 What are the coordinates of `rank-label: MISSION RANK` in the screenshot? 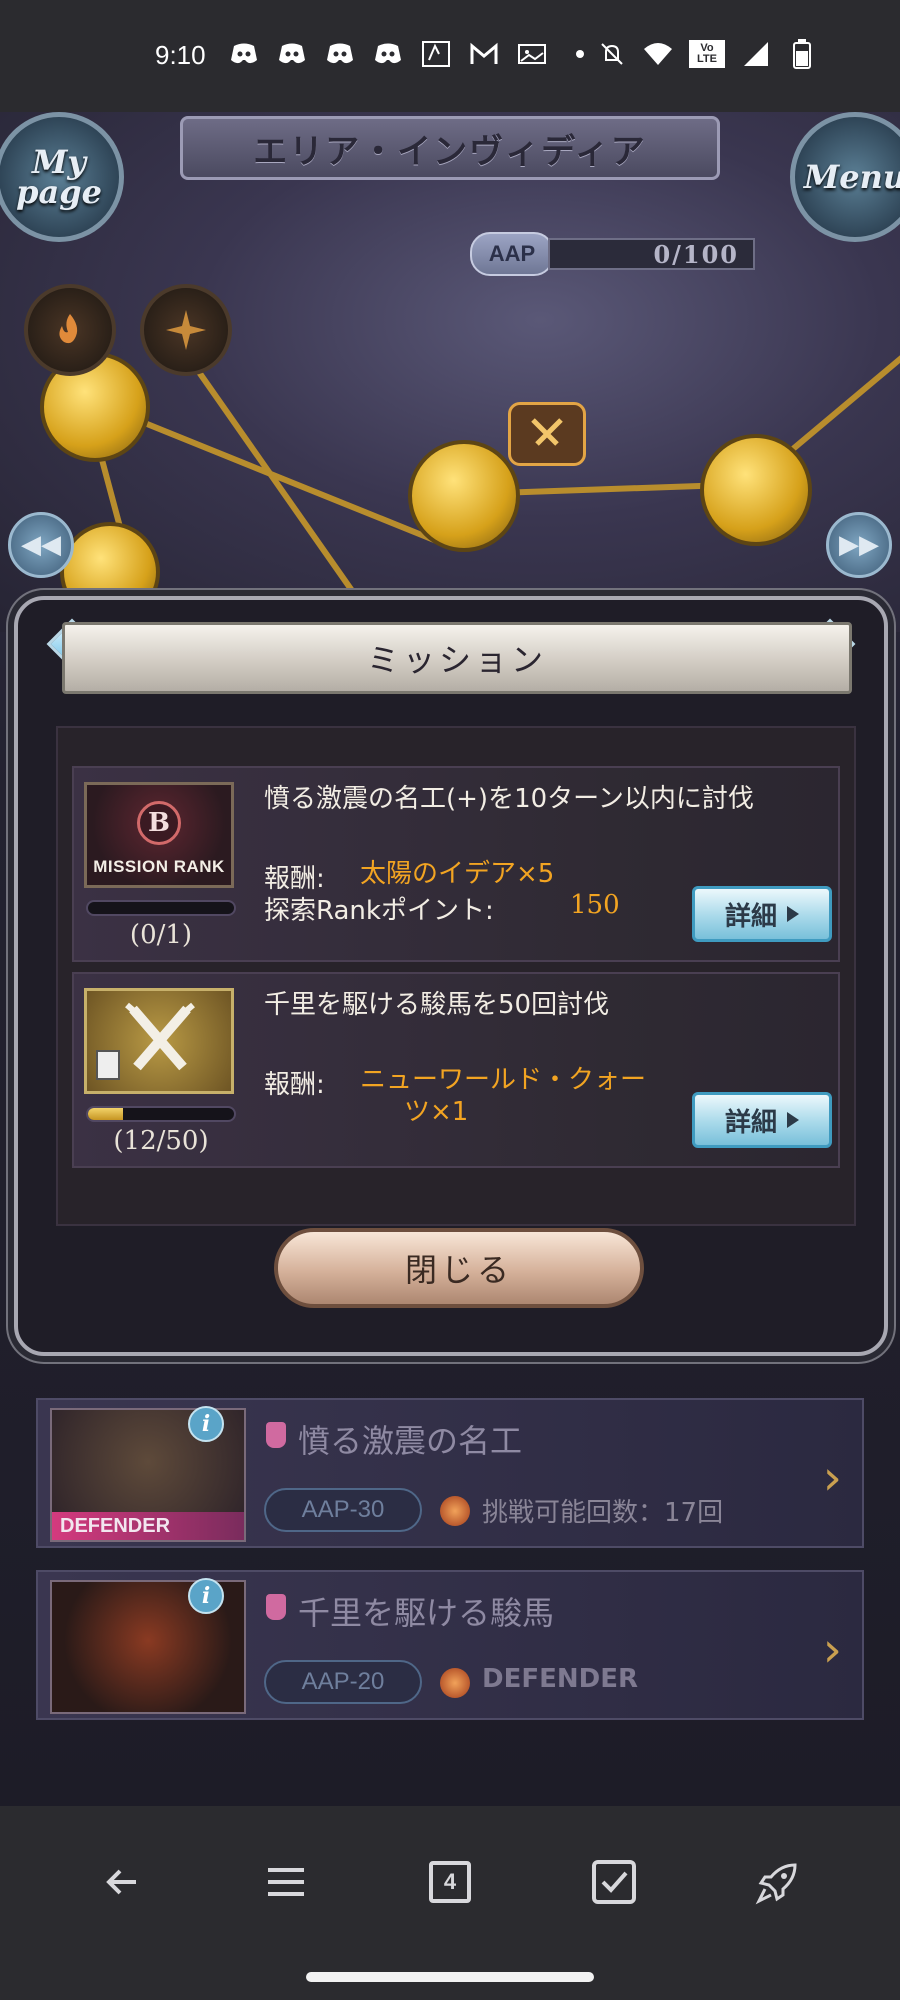 It's located at (159, 866).